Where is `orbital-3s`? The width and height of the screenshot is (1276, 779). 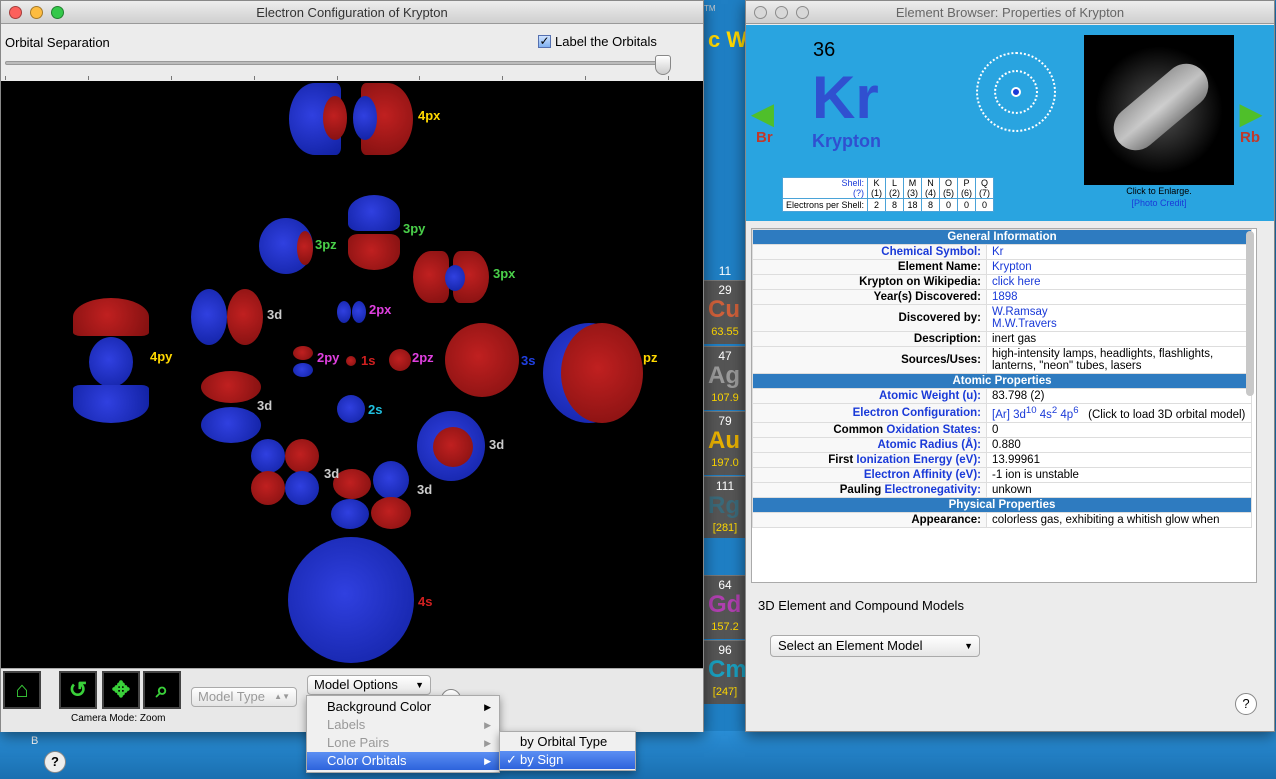
orbital-3s is located at coordinates (482, 360).